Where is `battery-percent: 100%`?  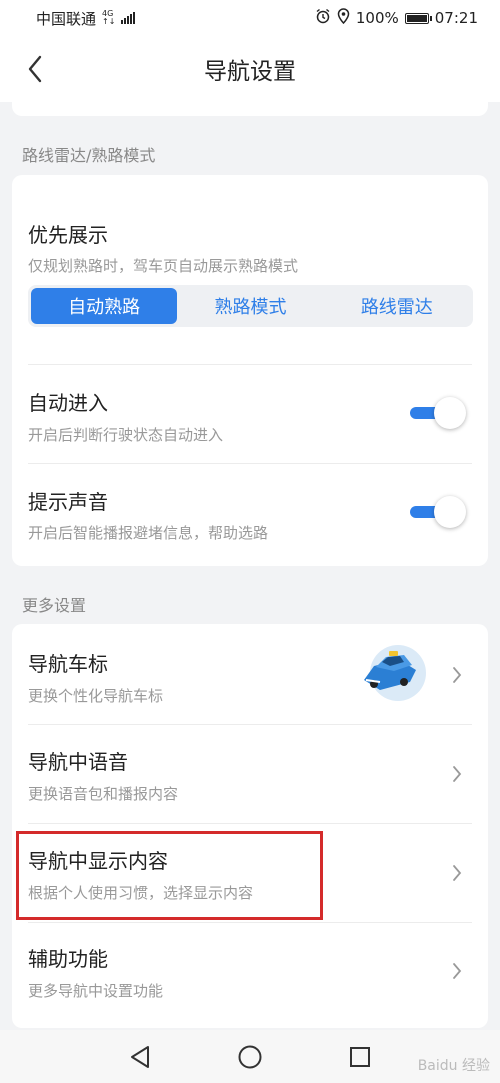
battery-percent: 100% is located at coordinates (377, 18).